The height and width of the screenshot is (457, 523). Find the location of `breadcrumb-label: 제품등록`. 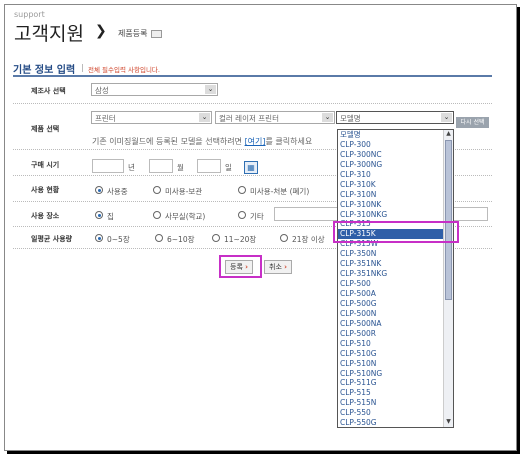

breadcrumb-label: 제품등록 is located at coordinates (133, 33).